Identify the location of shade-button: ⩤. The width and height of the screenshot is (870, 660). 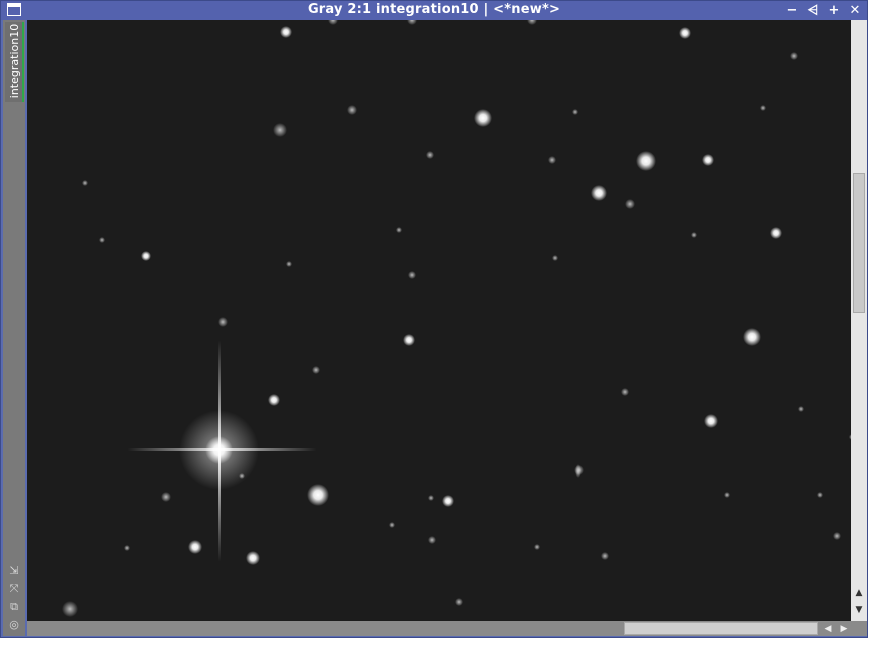
(813, 10).